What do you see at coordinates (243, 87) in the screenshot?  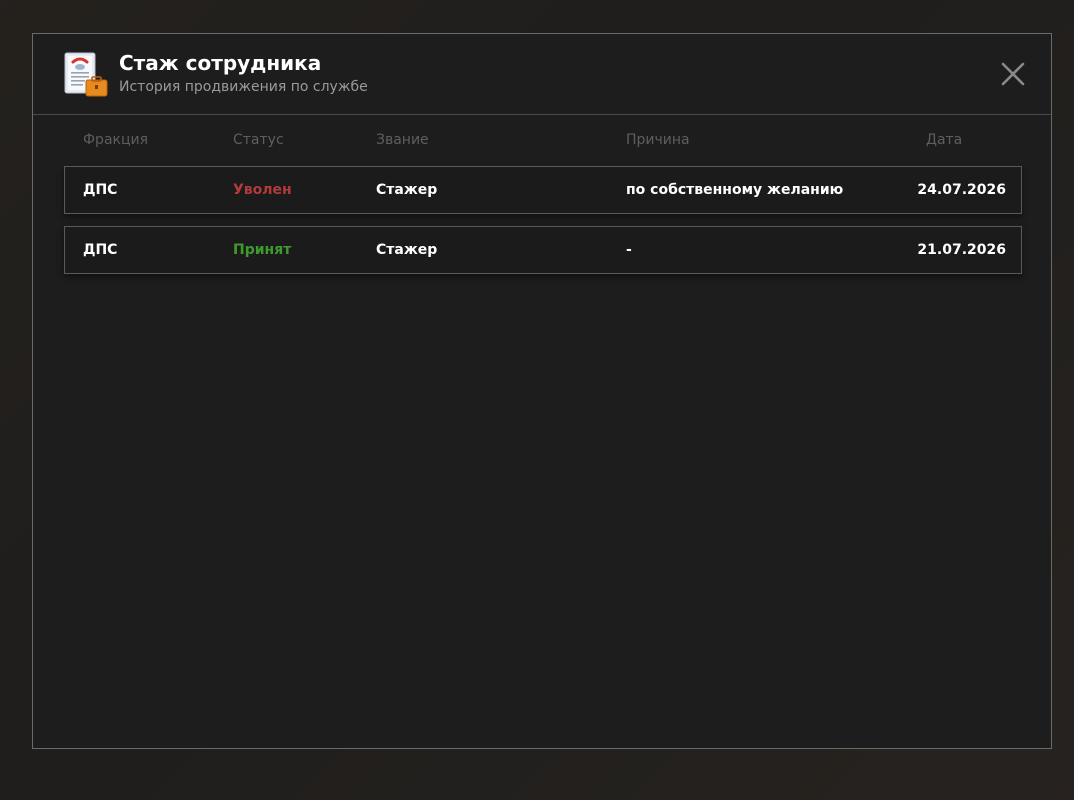 I see `modal-subtitle: История продвижения по службе` at bounding box center [243, 87].